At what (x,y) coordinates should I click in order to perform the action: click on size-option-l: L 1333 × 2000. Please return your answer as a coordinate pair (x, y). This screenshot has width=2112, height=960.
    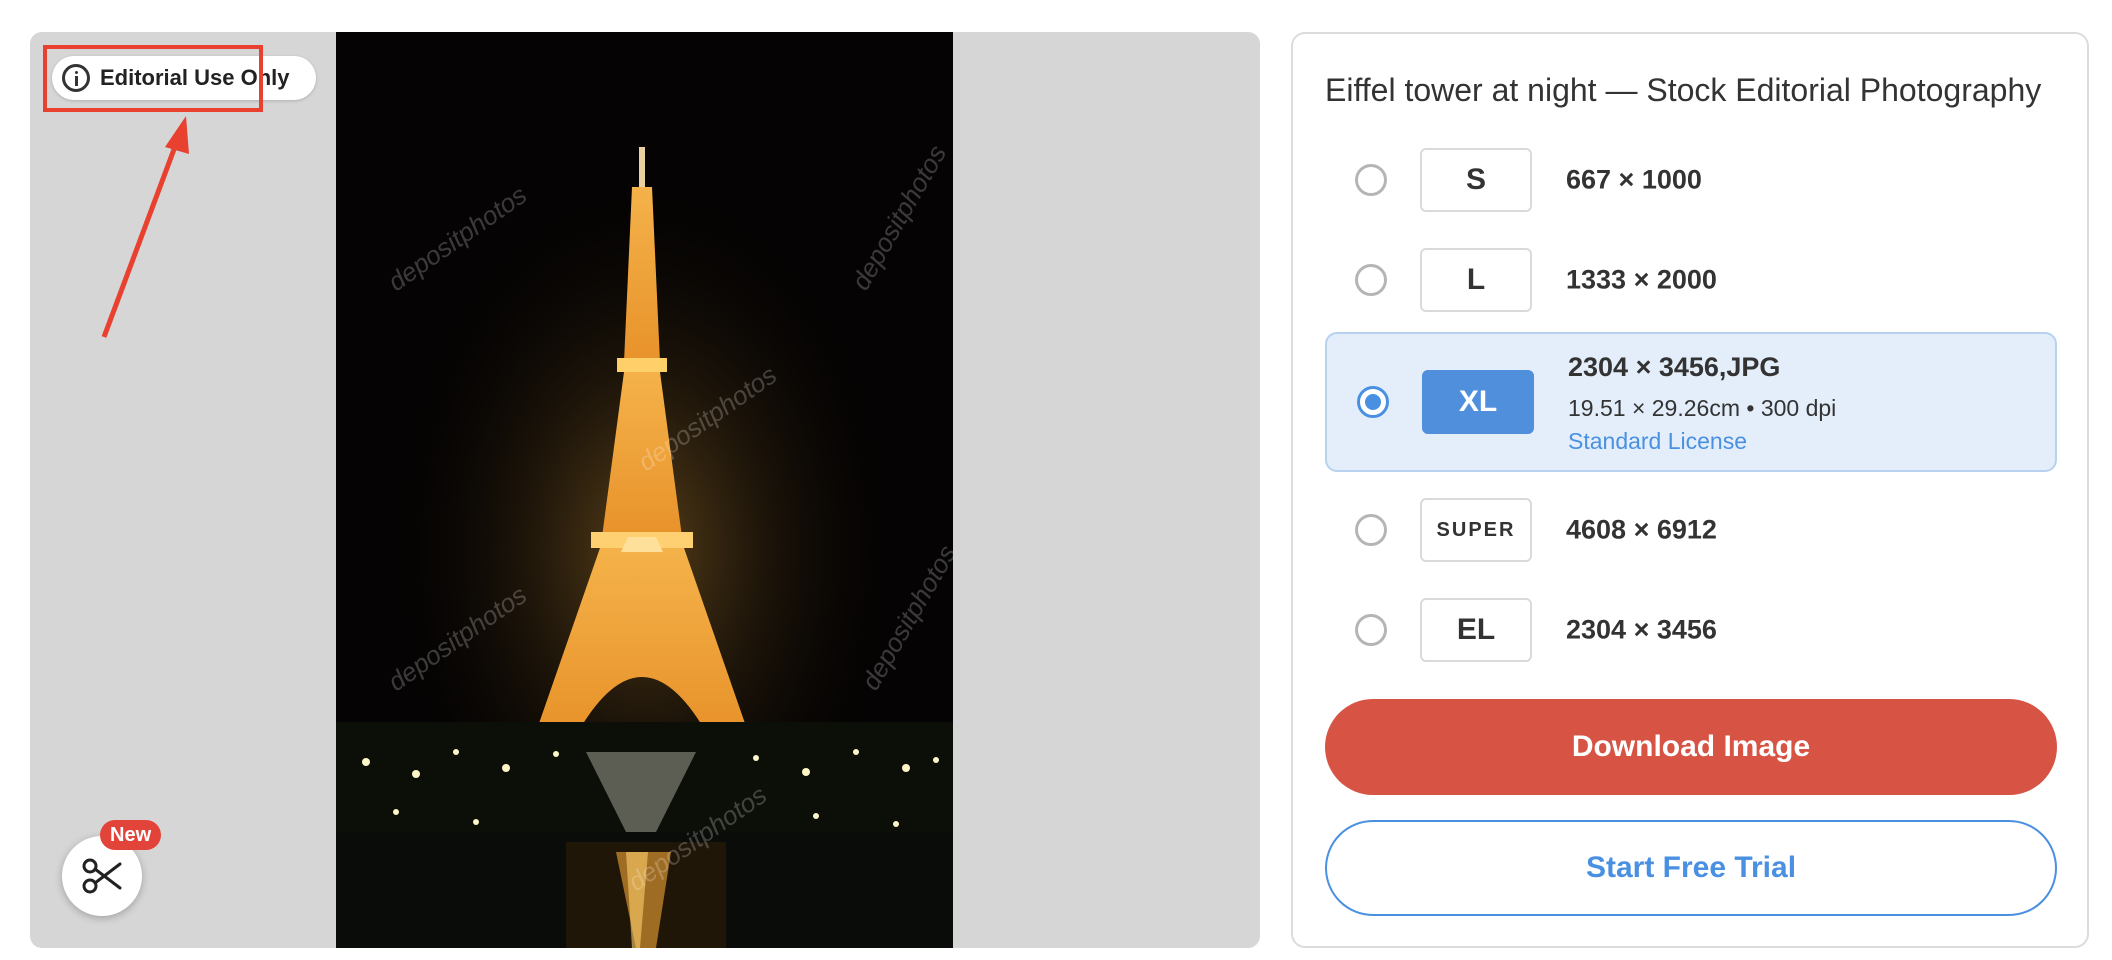
    Looking at the image, I should click on (1691, 280).